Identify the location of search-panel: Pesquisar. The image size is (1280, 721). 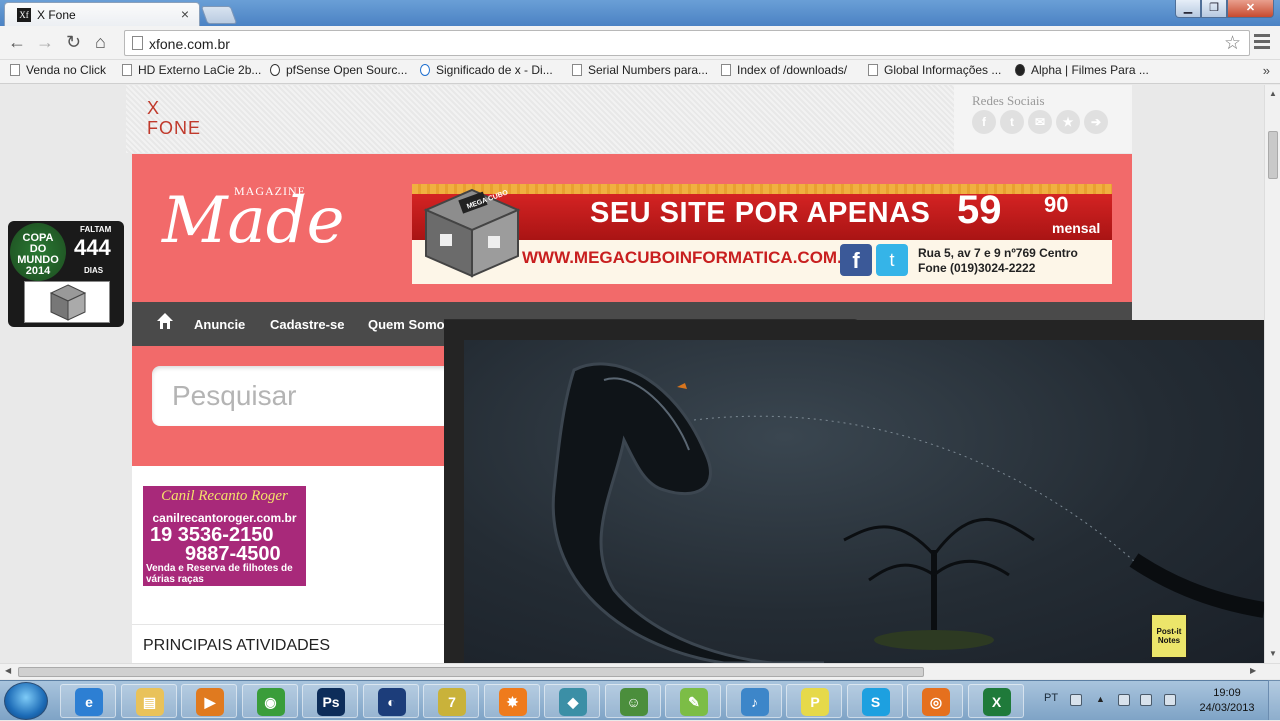
(292, 406).